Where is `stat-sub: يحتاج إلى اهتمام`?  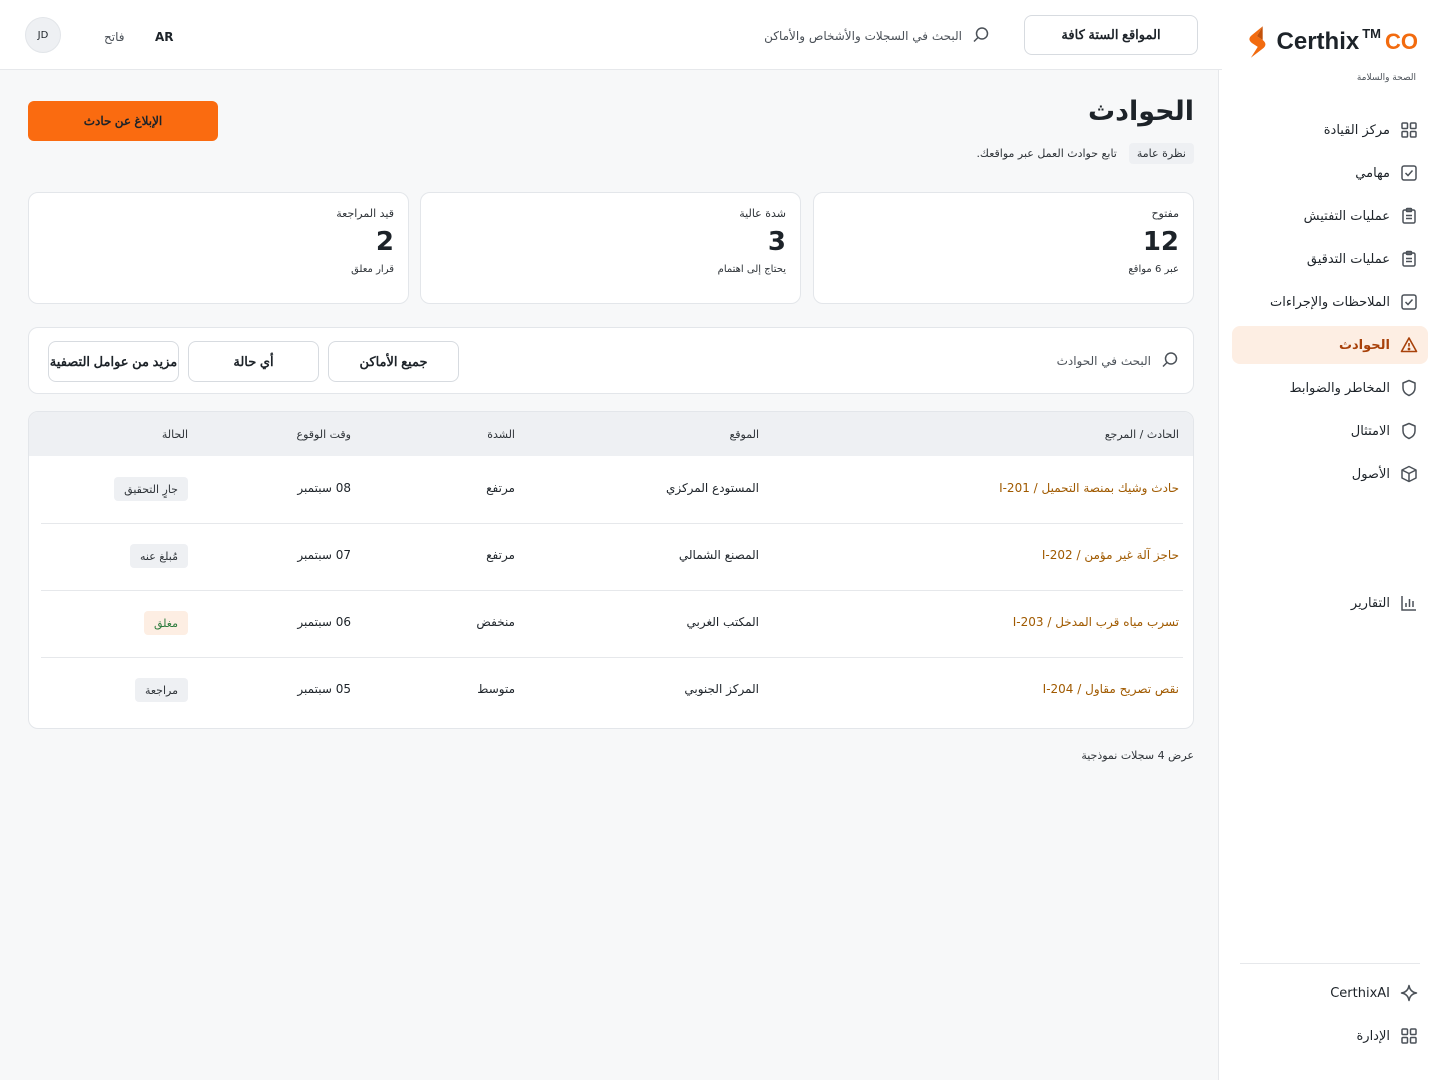 stat-sub: يحتاج إلى اهتمام is located at coordinates (751, 269).